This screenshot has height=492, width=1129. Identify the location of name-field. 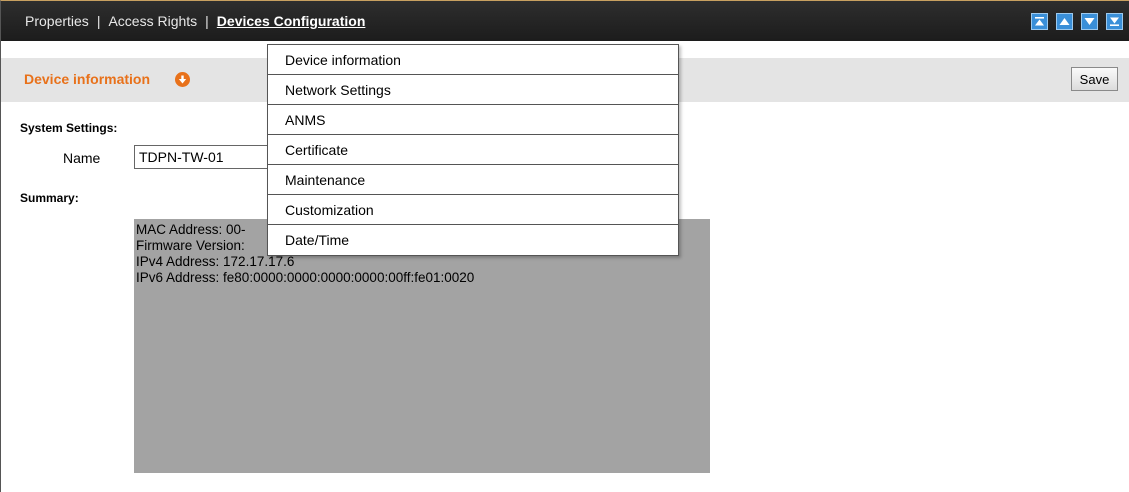
(209, 157).